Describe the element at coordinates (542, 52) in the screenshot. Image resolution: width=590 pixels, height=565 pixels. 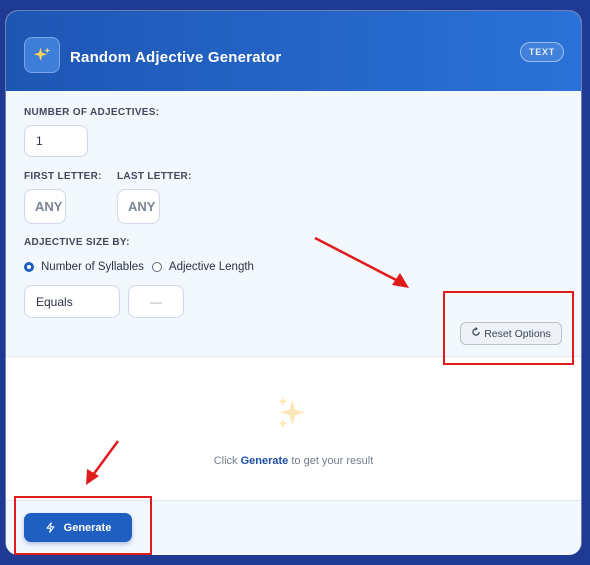
I see `category-badge: TEXT` at that location.